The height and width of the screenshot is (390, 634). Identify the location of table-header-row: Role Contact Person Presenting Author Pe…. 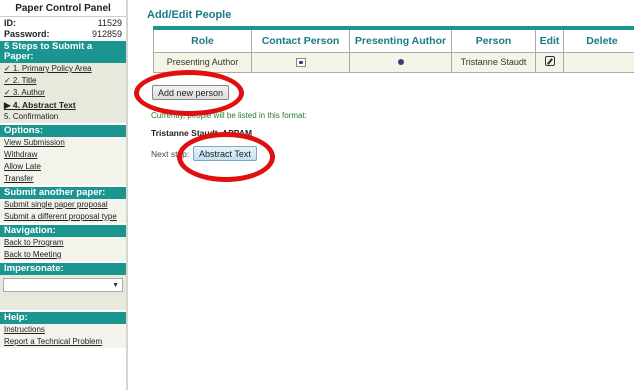
(393, 40).